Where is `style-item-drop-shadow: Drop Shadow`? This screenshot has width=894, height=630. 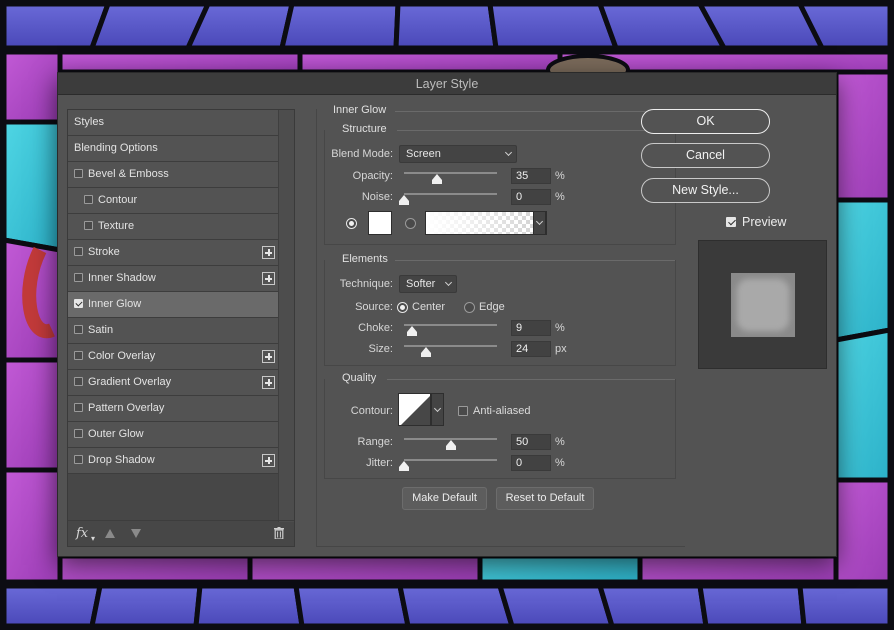 style-item-drop-shadow: Drop Shadow is located at coordinates (173, 461).